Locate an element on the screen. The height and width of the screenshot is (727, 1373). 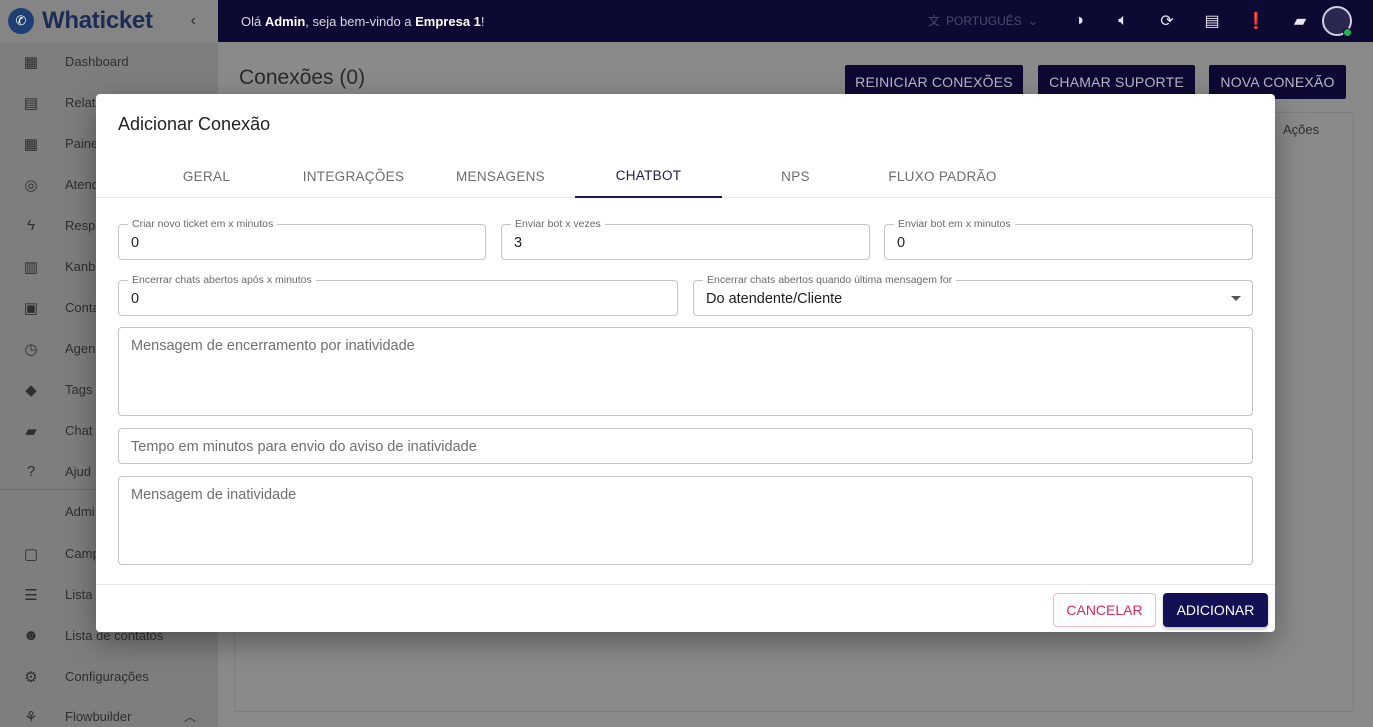
dialog-actions: CANCELAR ADICIONAR is located at coordinates (685, 608).